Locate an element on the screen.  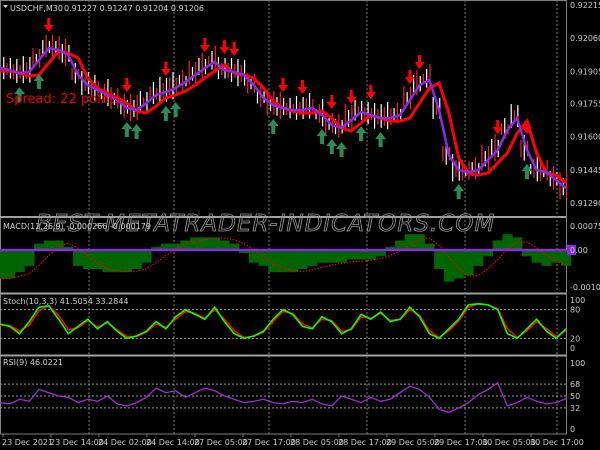
time-tick-label: 30 Dec 05:00 is located at coordinates (509, 442).